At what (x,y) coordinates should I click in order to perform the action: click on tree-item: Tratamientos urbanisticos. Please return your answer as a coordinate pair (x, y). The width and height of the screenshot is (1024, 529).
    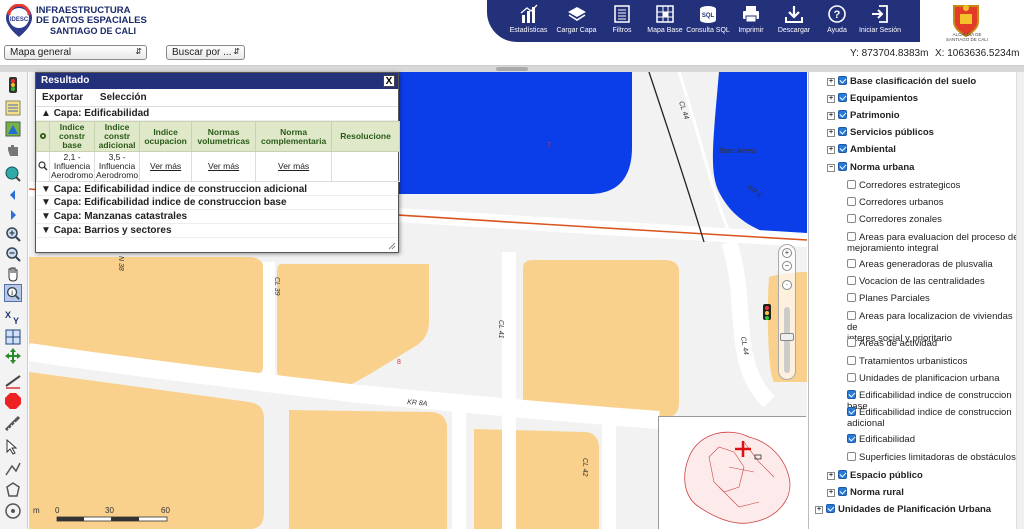
    Looking at the image, I should click on (907, 361).